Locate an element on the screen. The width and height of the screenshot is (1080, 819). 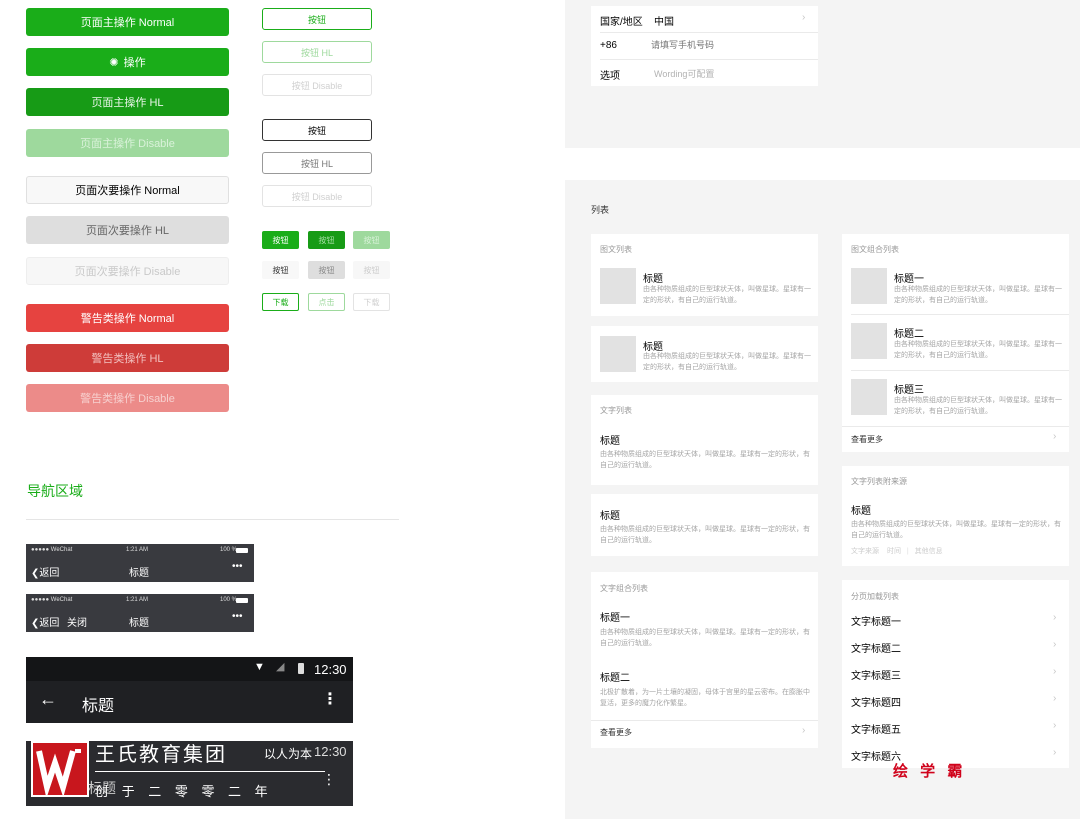
mini-outline-download-button: 下载 is located at coordinates (280, 302).